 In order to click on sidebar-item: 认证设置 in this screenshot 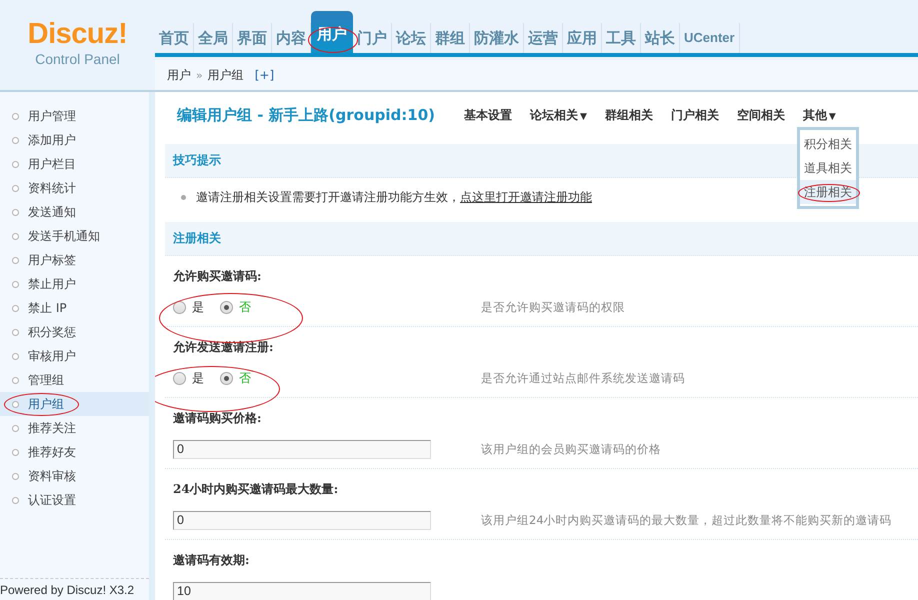, I will do `click(74, 500)`.